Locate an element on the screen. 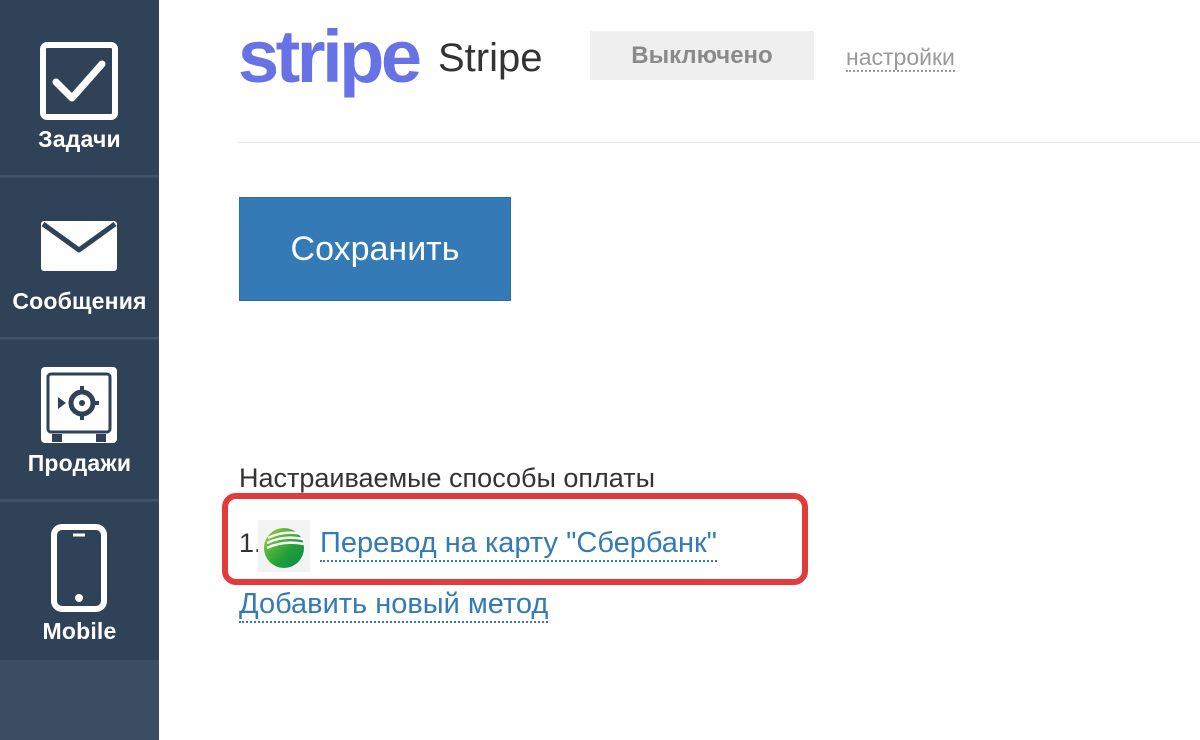 This screenshot has height=740, width=1200. stripe-logo: stripe is located at coordinates (330, 56).